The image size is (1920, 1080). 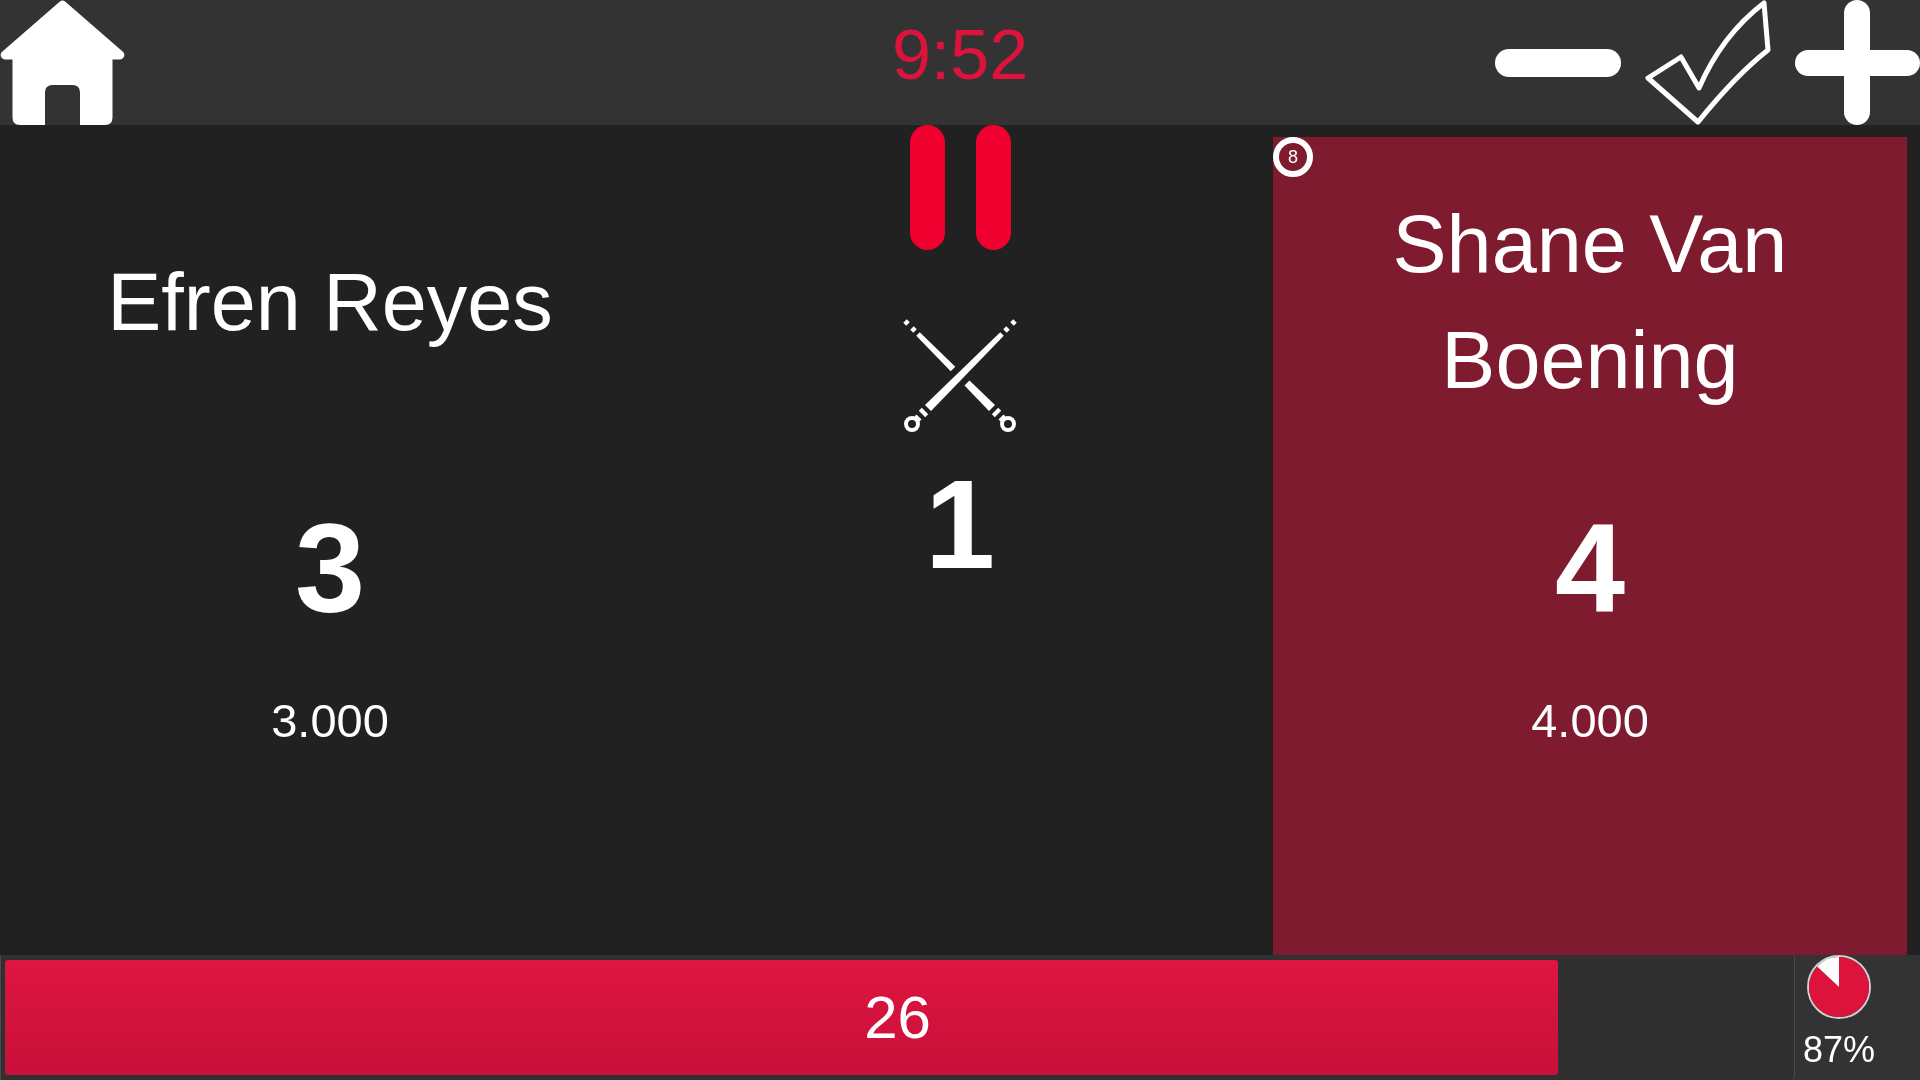 I want to click on plus-icon, so click(x=1857, y=62).